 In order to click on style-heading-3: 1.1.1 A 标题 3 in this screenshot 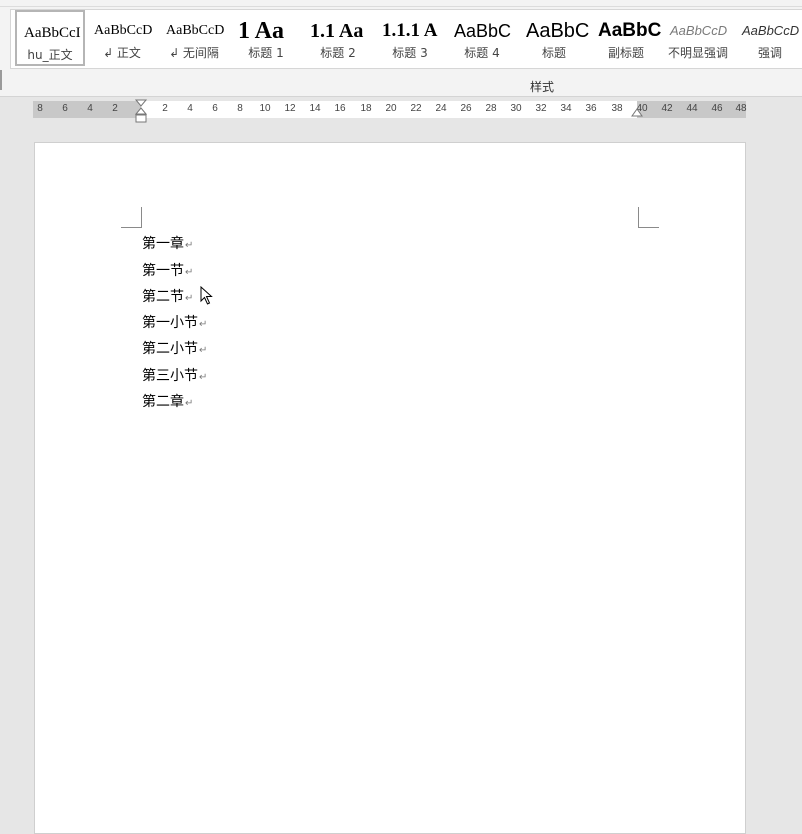, I will do `click(410, 38)`.